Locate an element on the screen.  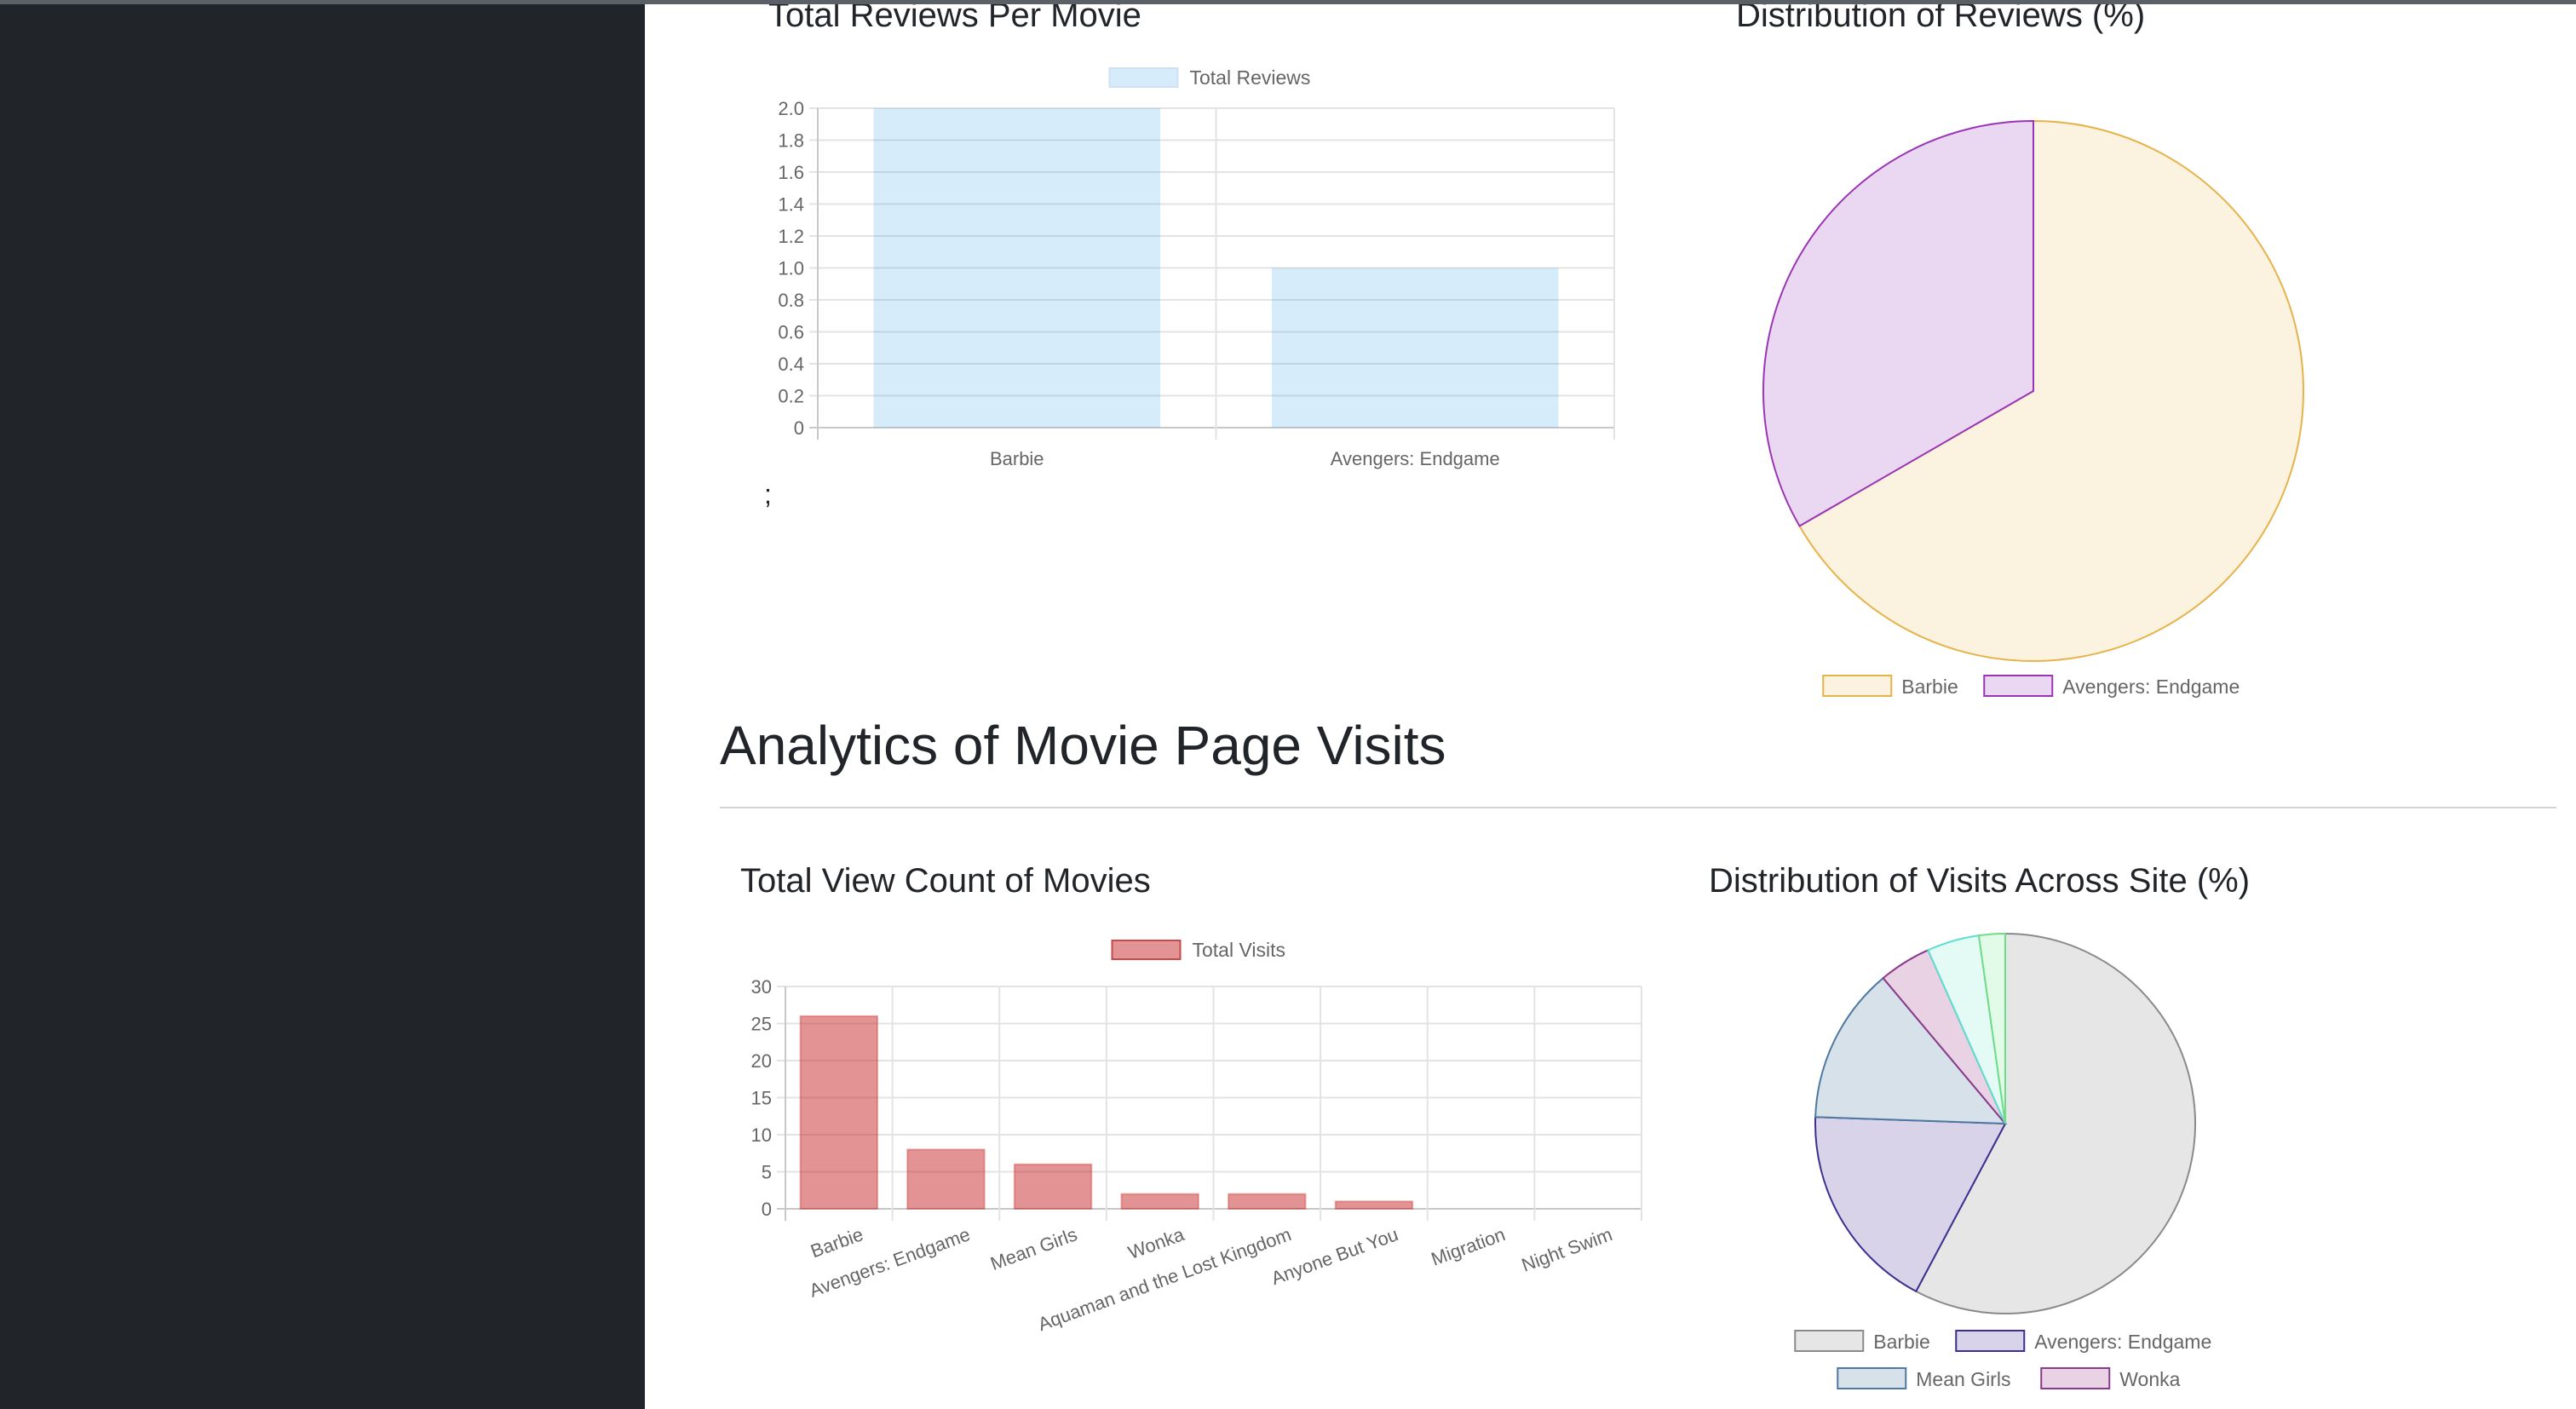
y-tick-label: 15 is located at coordinates (762, 1098).